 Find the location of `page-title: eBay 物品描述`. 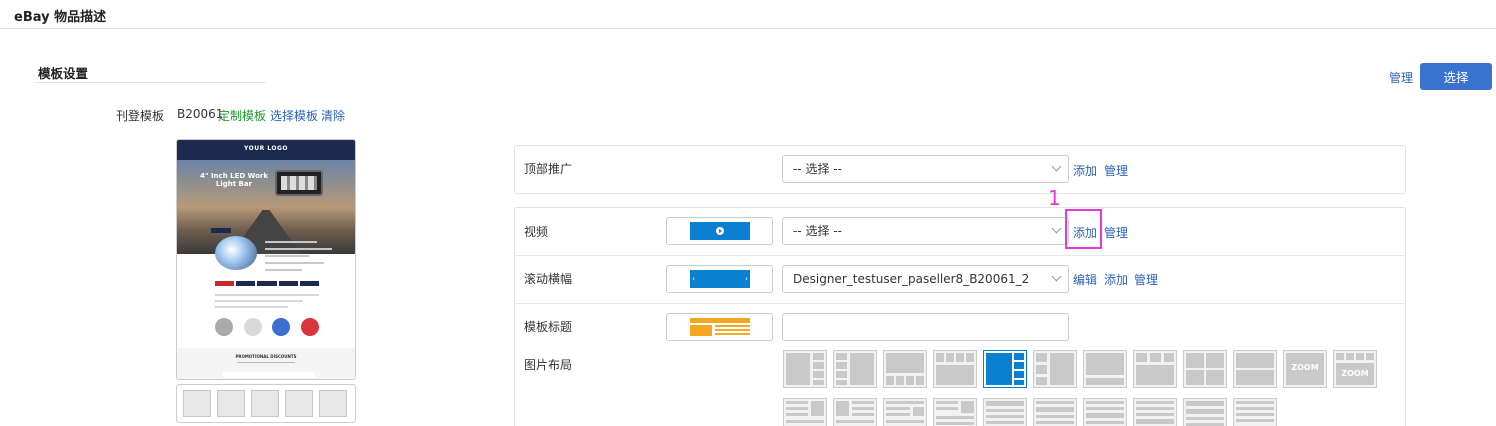

page-title: eBay 物品描述 is located at coordinates (60, 17).